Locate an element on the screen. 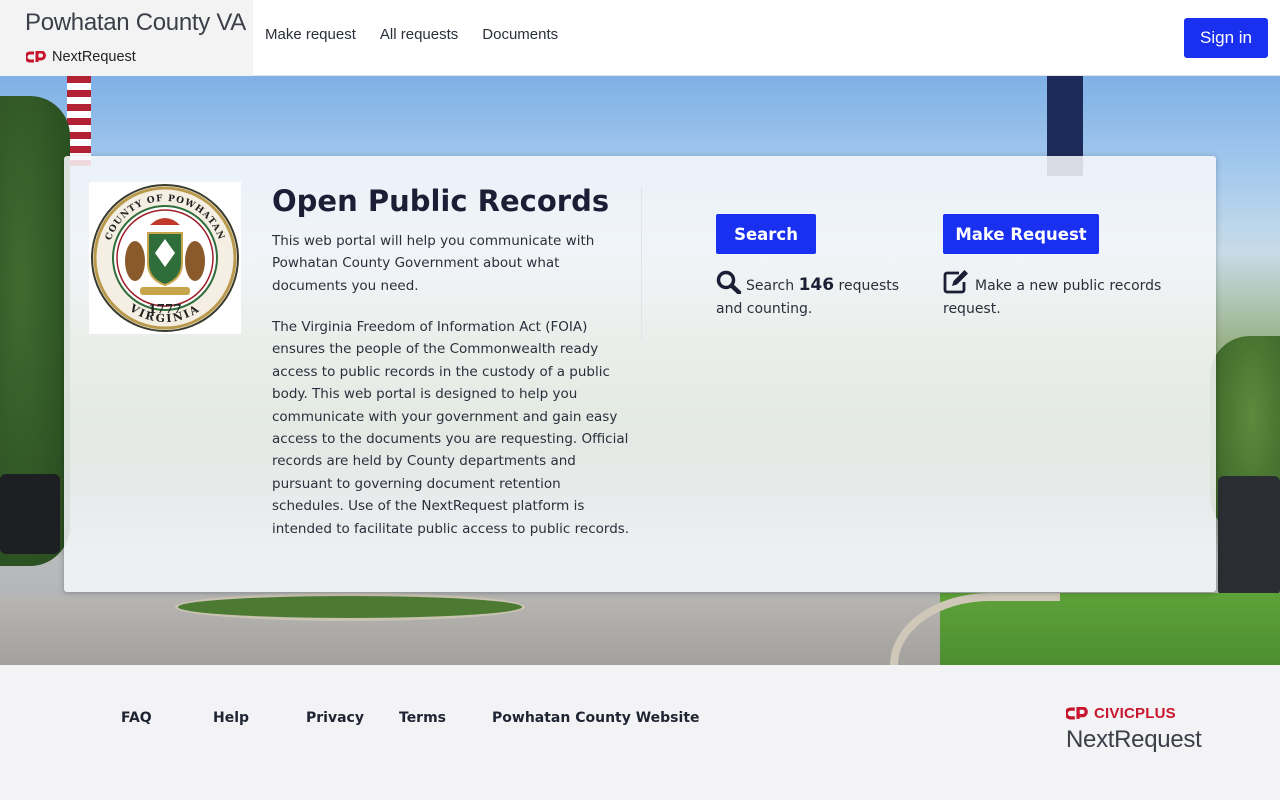 This screenshot has width=1280, height=800. page-title: Open Public Records is located at coordinates (441, 201).